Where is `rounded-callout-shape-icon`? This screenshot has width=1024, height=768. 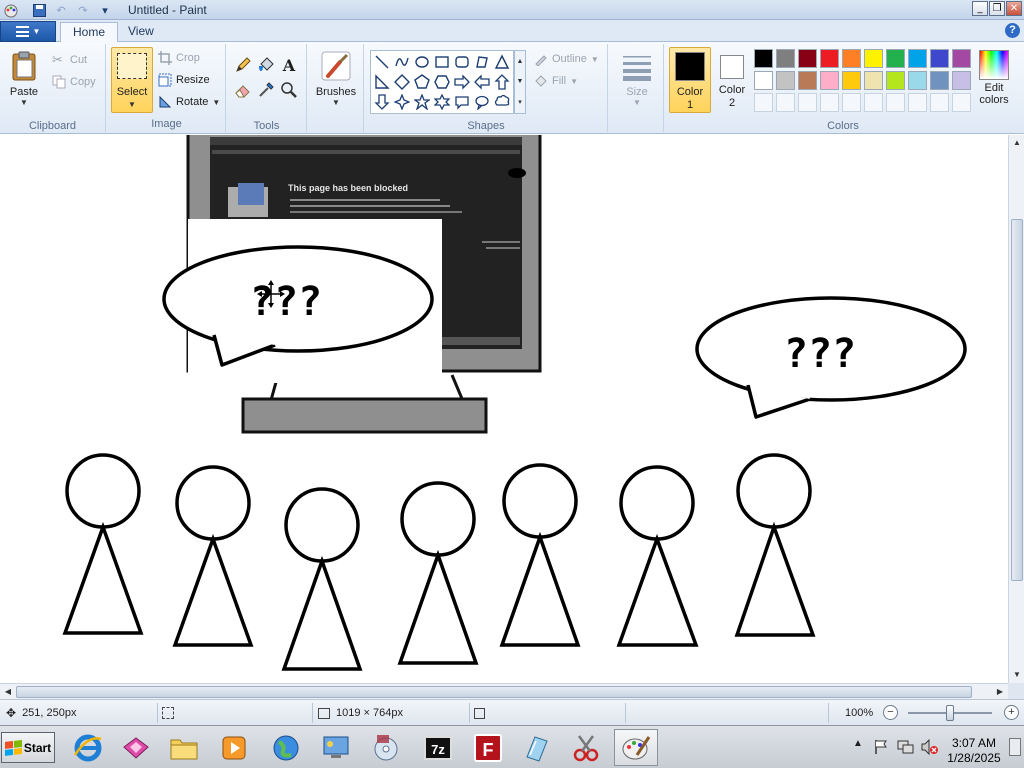 rounded-callout-shape-icon is located at coordinates (462, 102).